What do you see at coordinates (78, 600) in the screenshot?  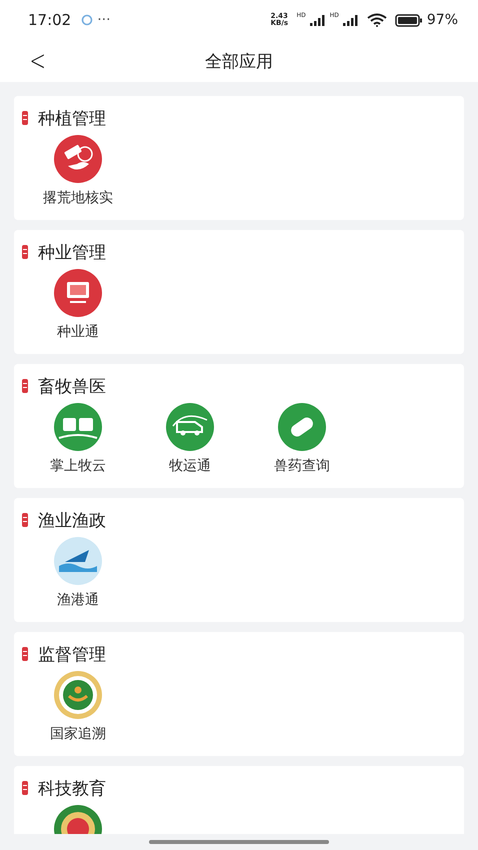 I see `app-label: 渔港通` at bounding box center [78, 600].